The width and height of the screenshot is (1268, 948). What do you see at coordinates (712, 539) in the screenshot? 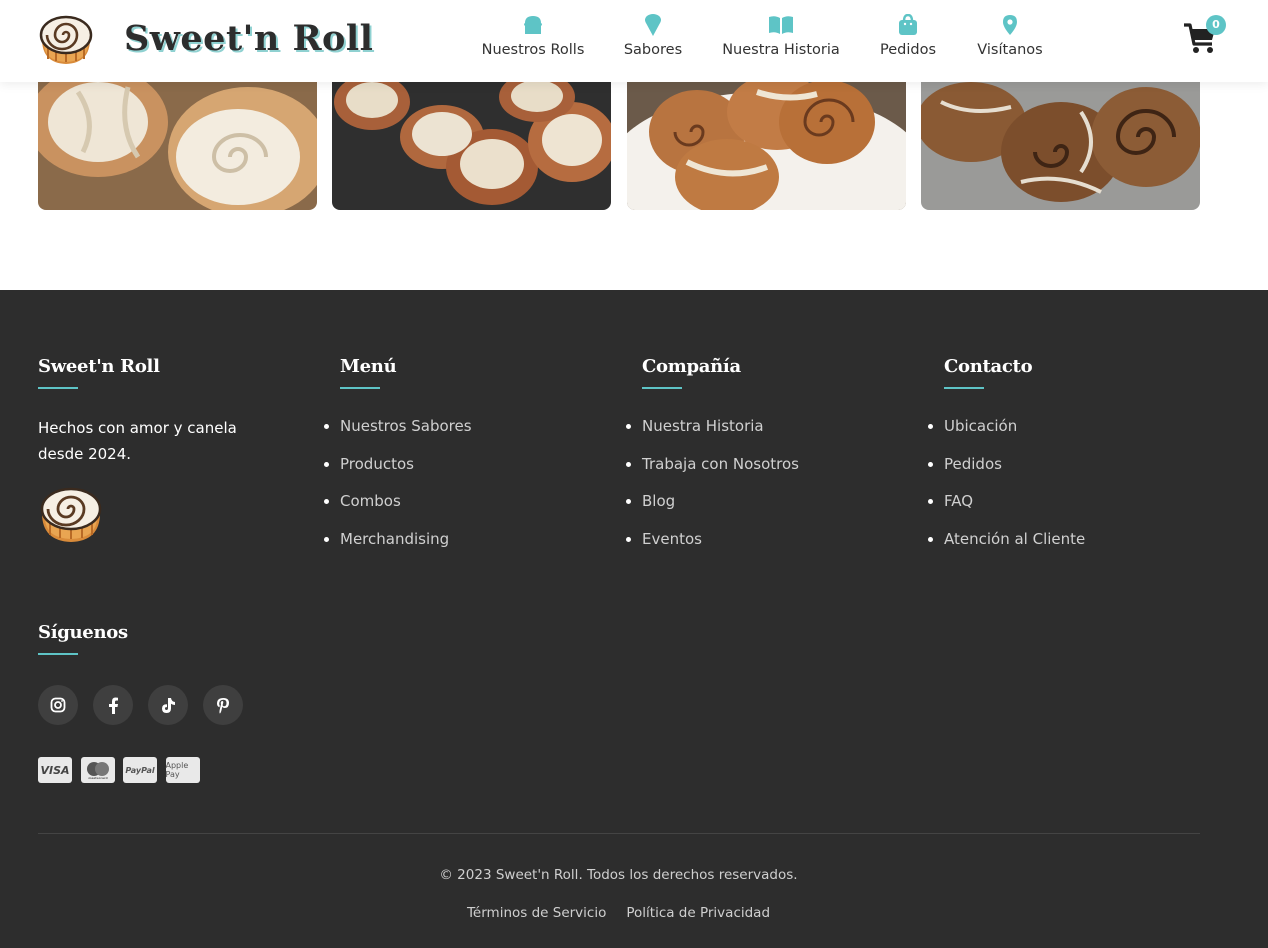
I see `footer-link-eventos: Eventos` at bounding box center [712, 539].